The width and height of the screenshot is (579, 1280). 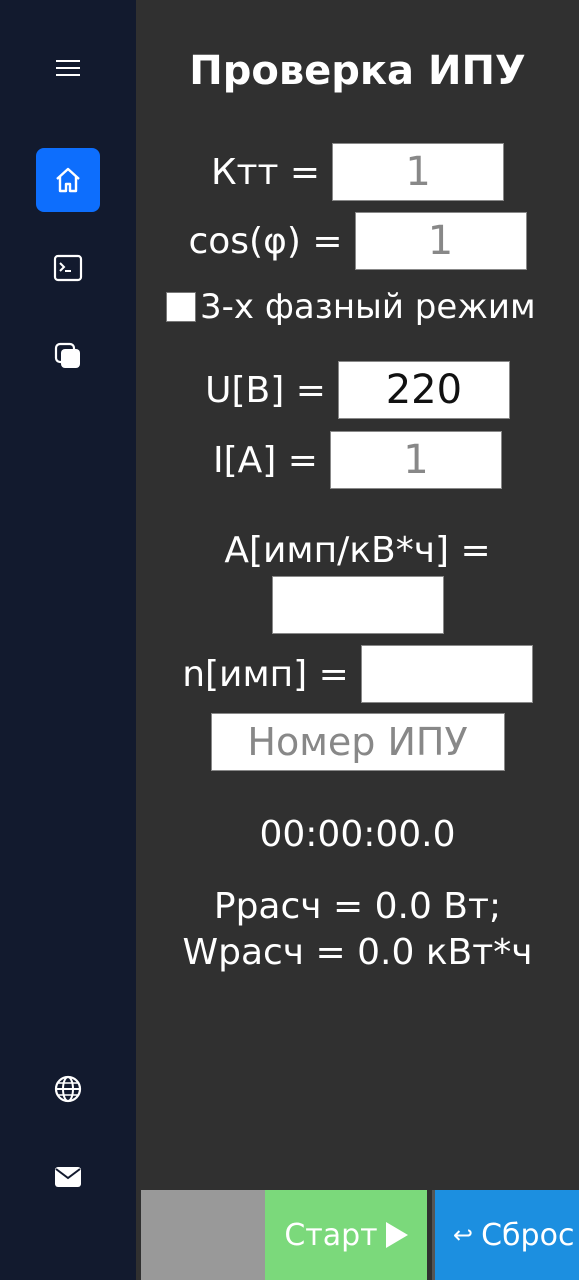 What do you see at coordinates (463, 1235) in the screenshot?
I see `return-icon: ↩` at bounding box center [463, 1235].